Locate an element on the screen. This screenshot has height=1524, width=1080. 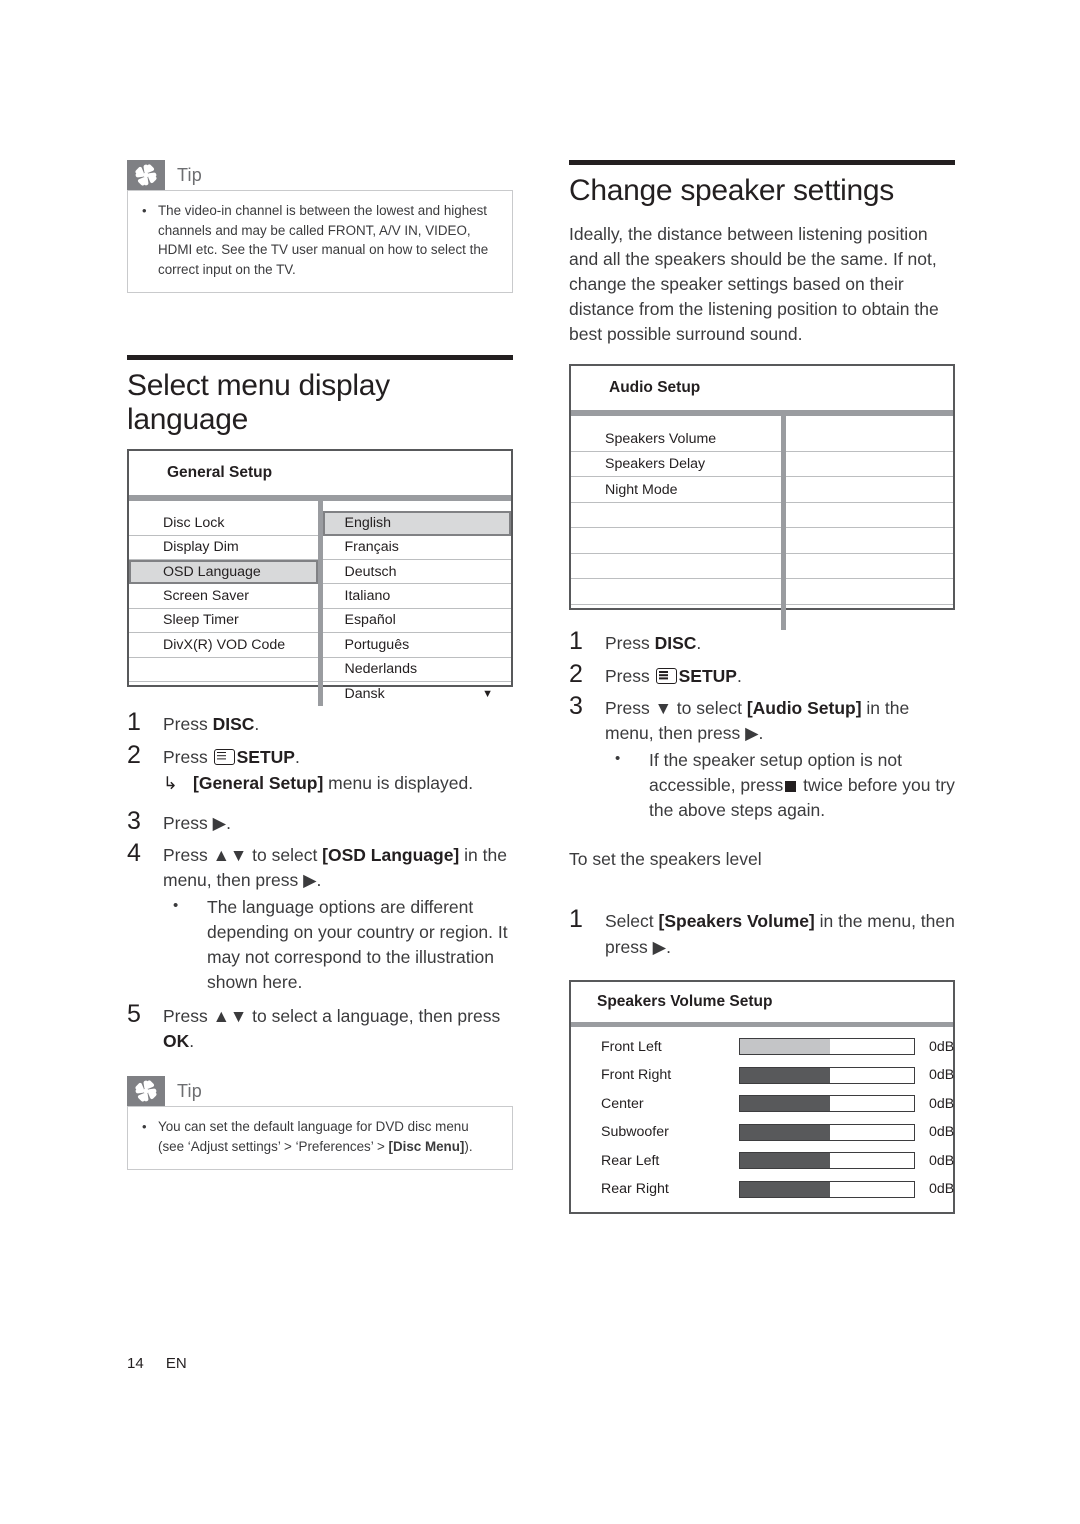
speaker-row-subwoofer: Subwoofer 0dB is located at coordinates (762, 1132).